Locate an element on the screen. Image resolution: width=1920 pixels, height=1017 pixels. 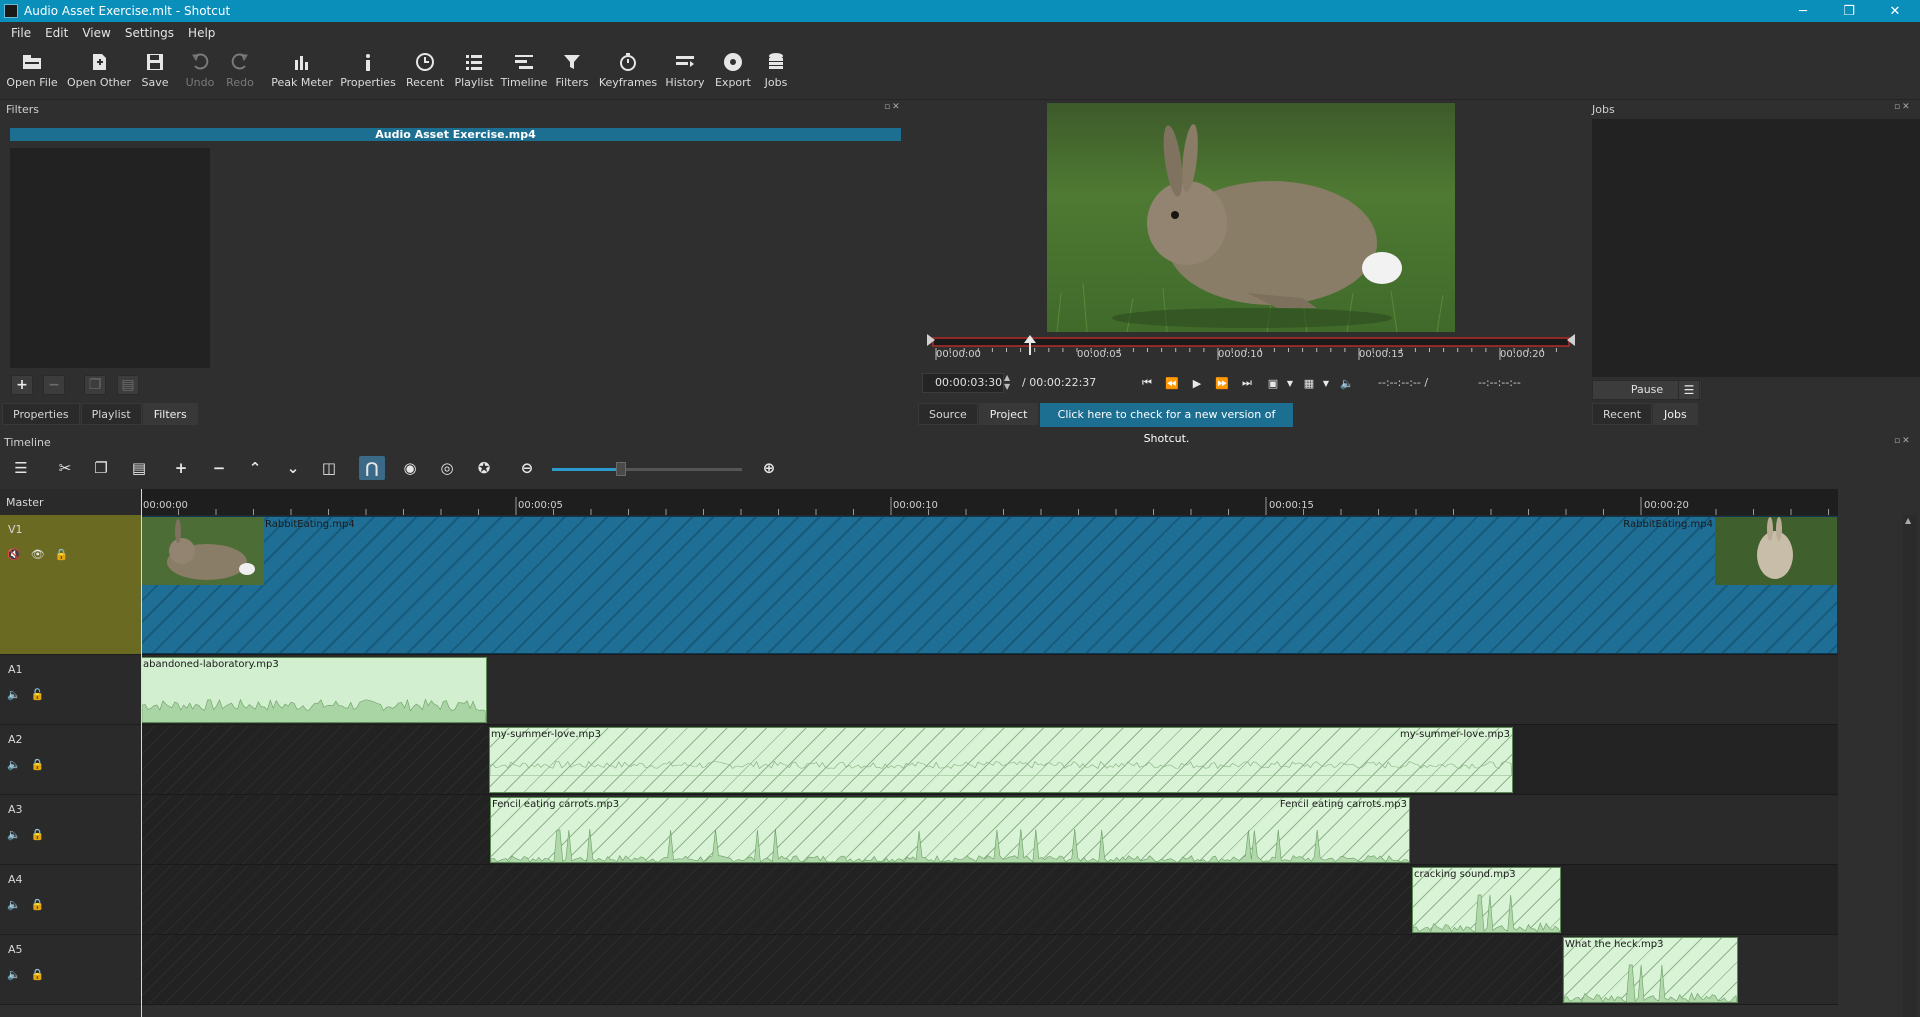
tab-source: Source is located at coordinates (948, 414).